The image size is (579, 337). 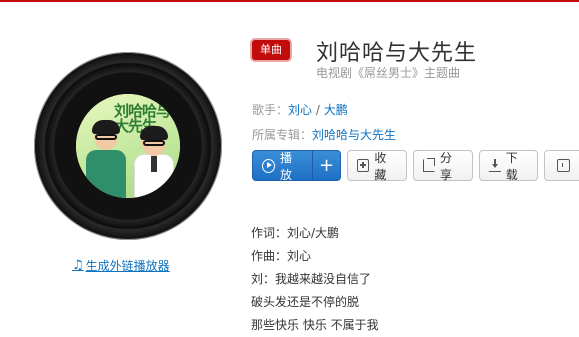 I want to click on lyrics-line: 作曲：刘心, so click(x=281, y=256).